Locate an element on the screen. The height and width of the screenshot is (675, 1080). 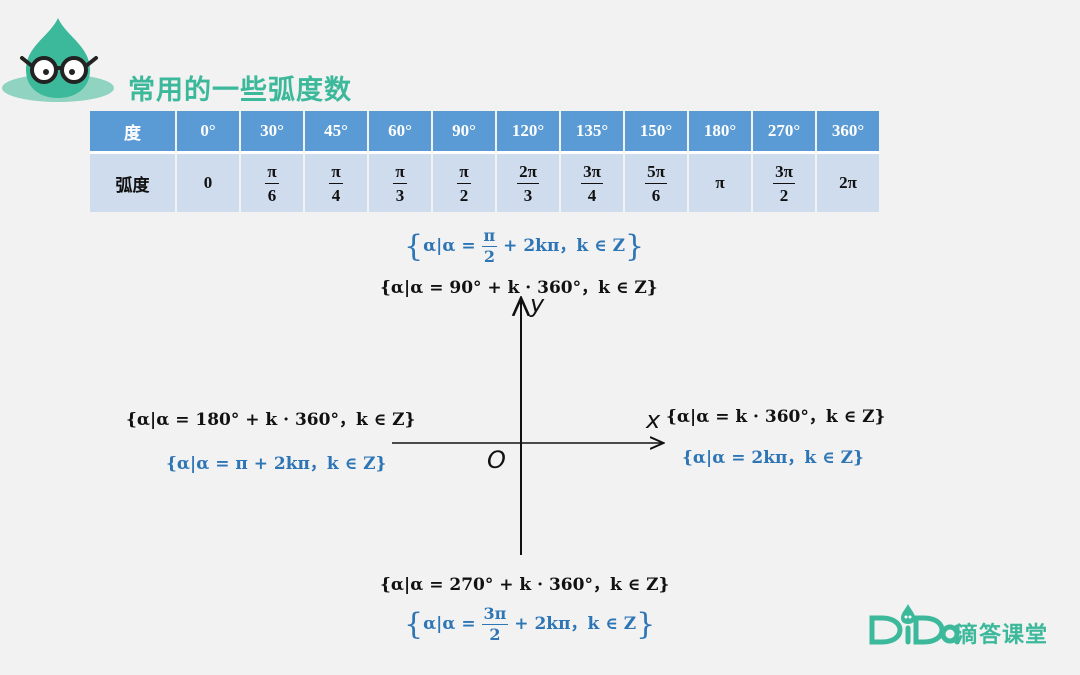
formula-90-radian: {α|α = π2 + 2kπ，k ∈ Z} is located at coordinates (524, 246).